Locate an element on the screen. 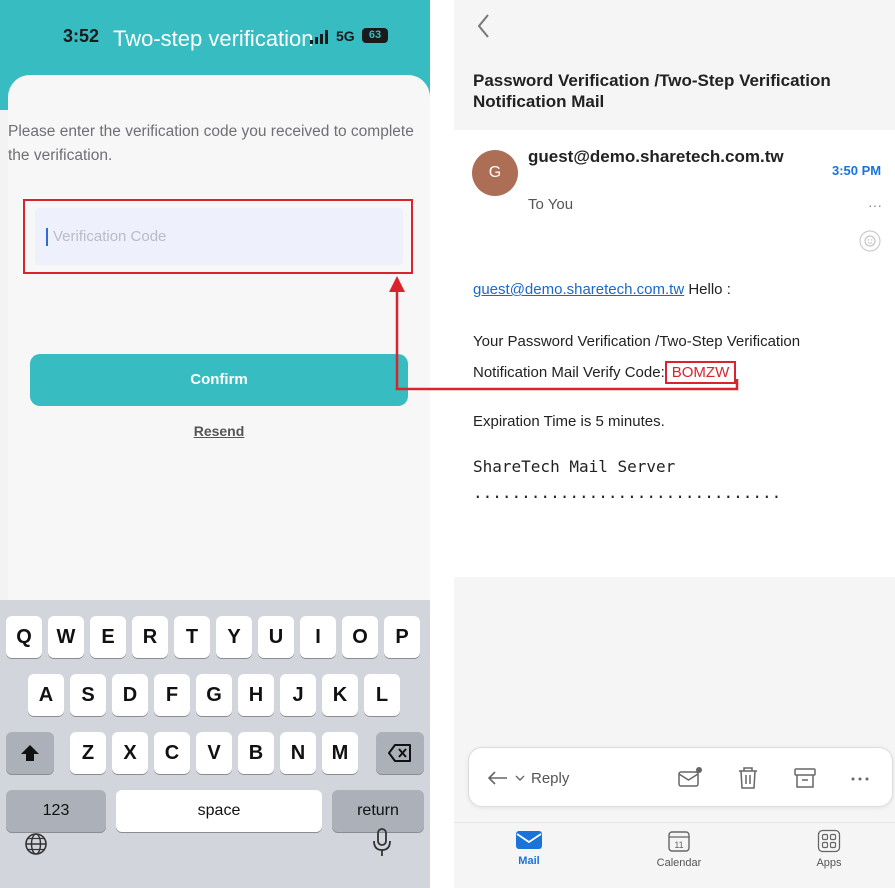 The image size is (895, 888). key-m: M is located at coordinates (340, 753).